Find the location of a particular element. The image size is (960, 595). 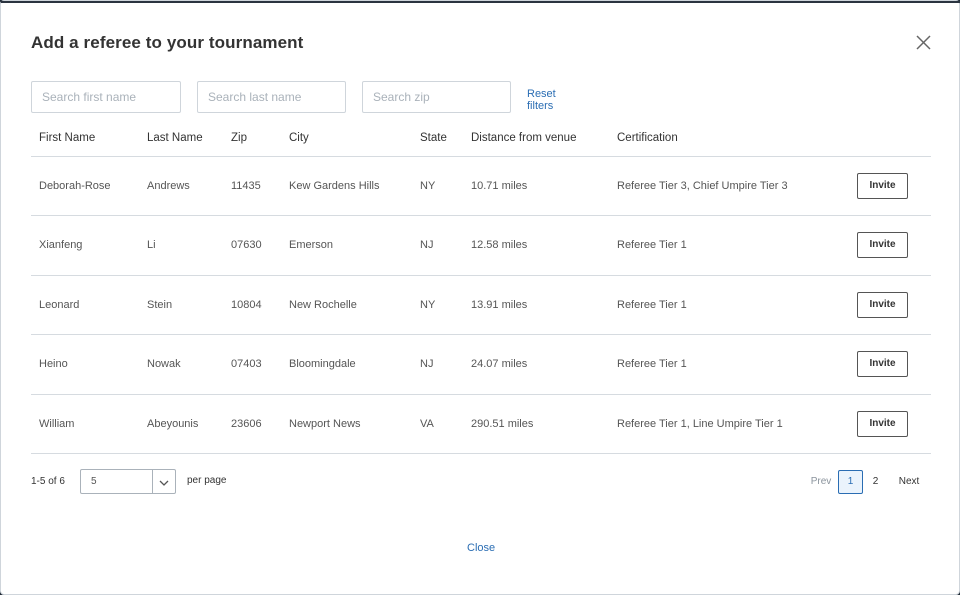

prev-page-button: Prev is located at coordinates (821, 482).